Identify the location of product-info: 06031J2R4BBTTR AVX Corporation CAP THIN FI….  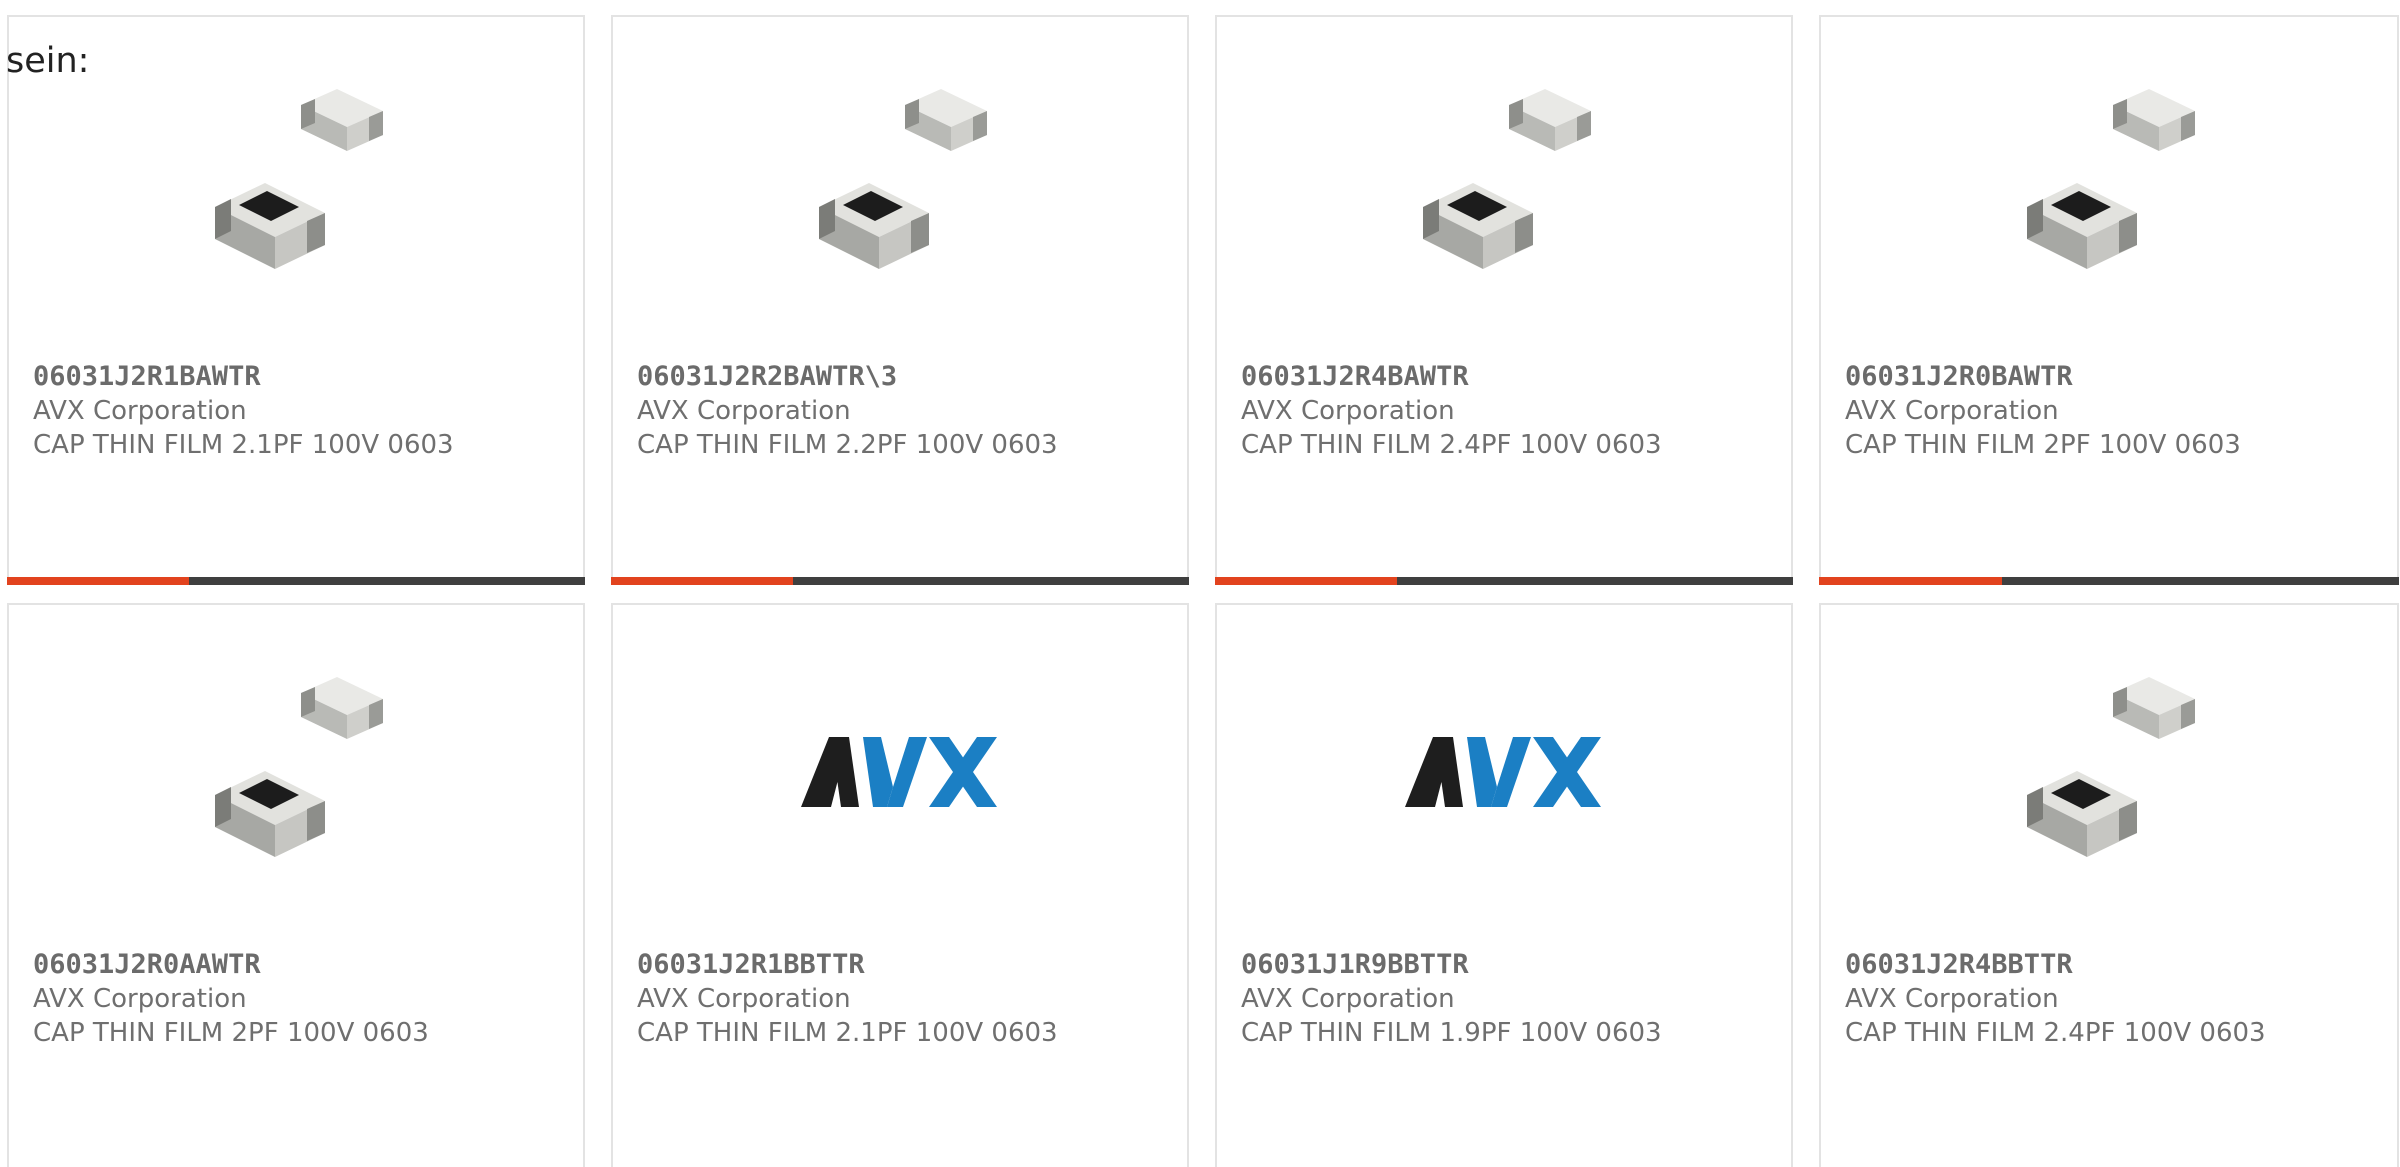
(2116, 998).